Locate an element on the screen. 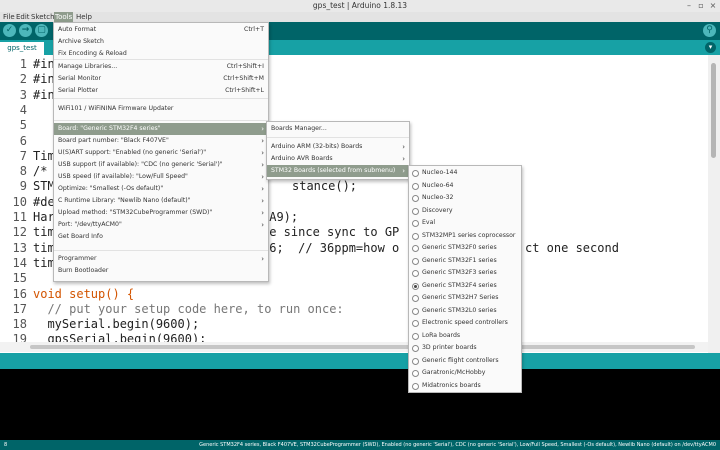 Image resolution: width=720 pixels, height=450 pixels. stm32-board-item: Generic STM32F4 series is located at coordinates (465, 286).